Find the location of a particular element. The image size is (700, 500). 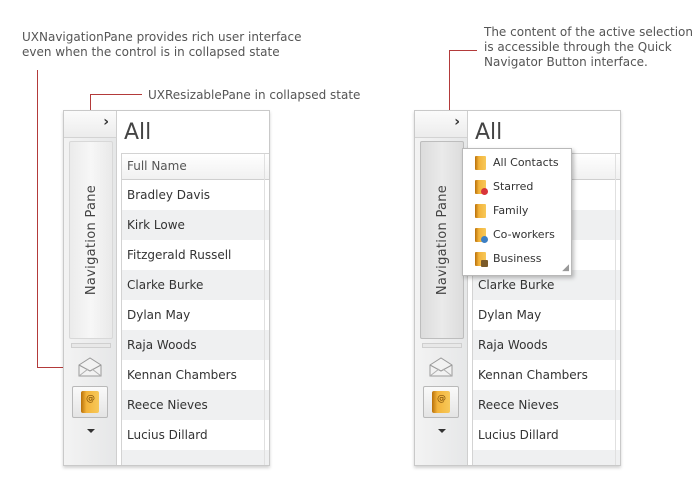

table-row: Kirk Lowe is located at coordinates (195, 225).